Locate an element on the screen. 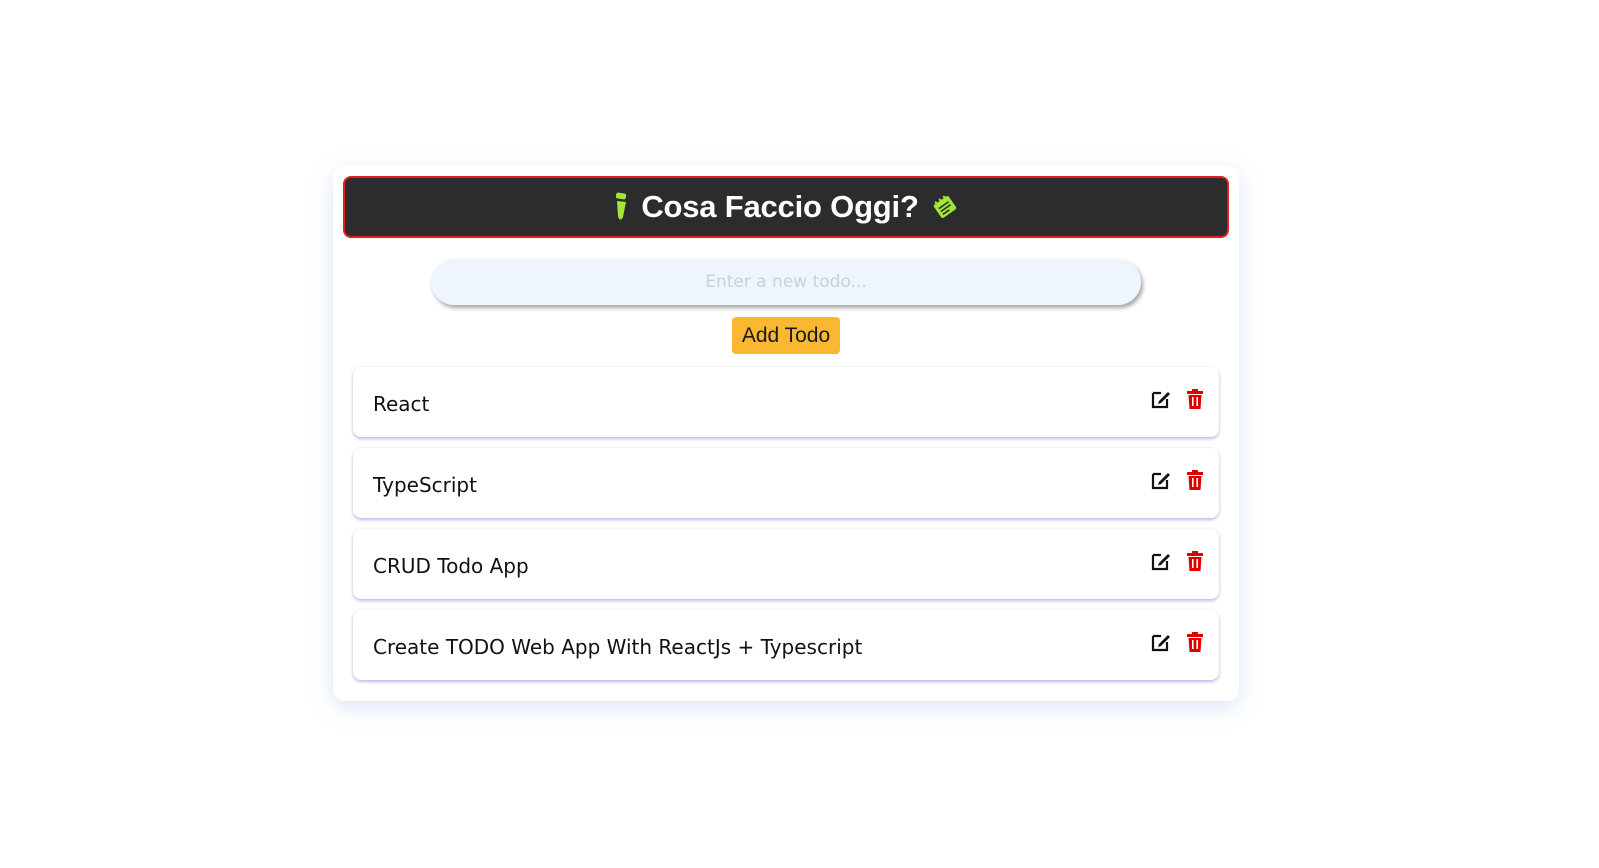  todo-text: TypeScript is located at coordinates (425, 485).